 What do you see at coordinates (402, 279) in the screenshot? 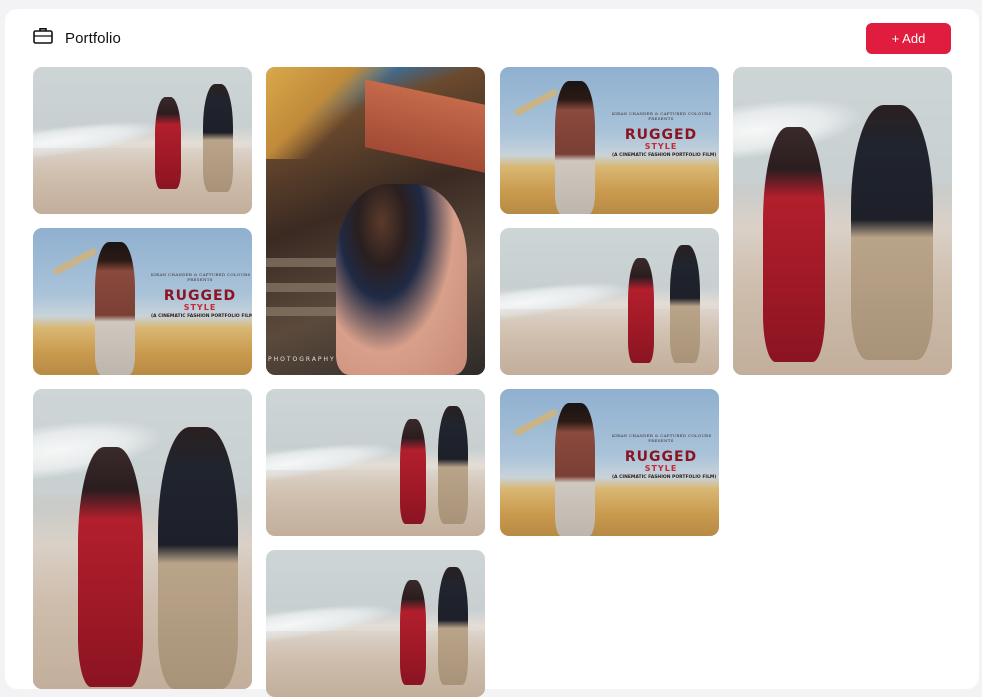
I see `couple-figure` at bounding box center [402, 279].